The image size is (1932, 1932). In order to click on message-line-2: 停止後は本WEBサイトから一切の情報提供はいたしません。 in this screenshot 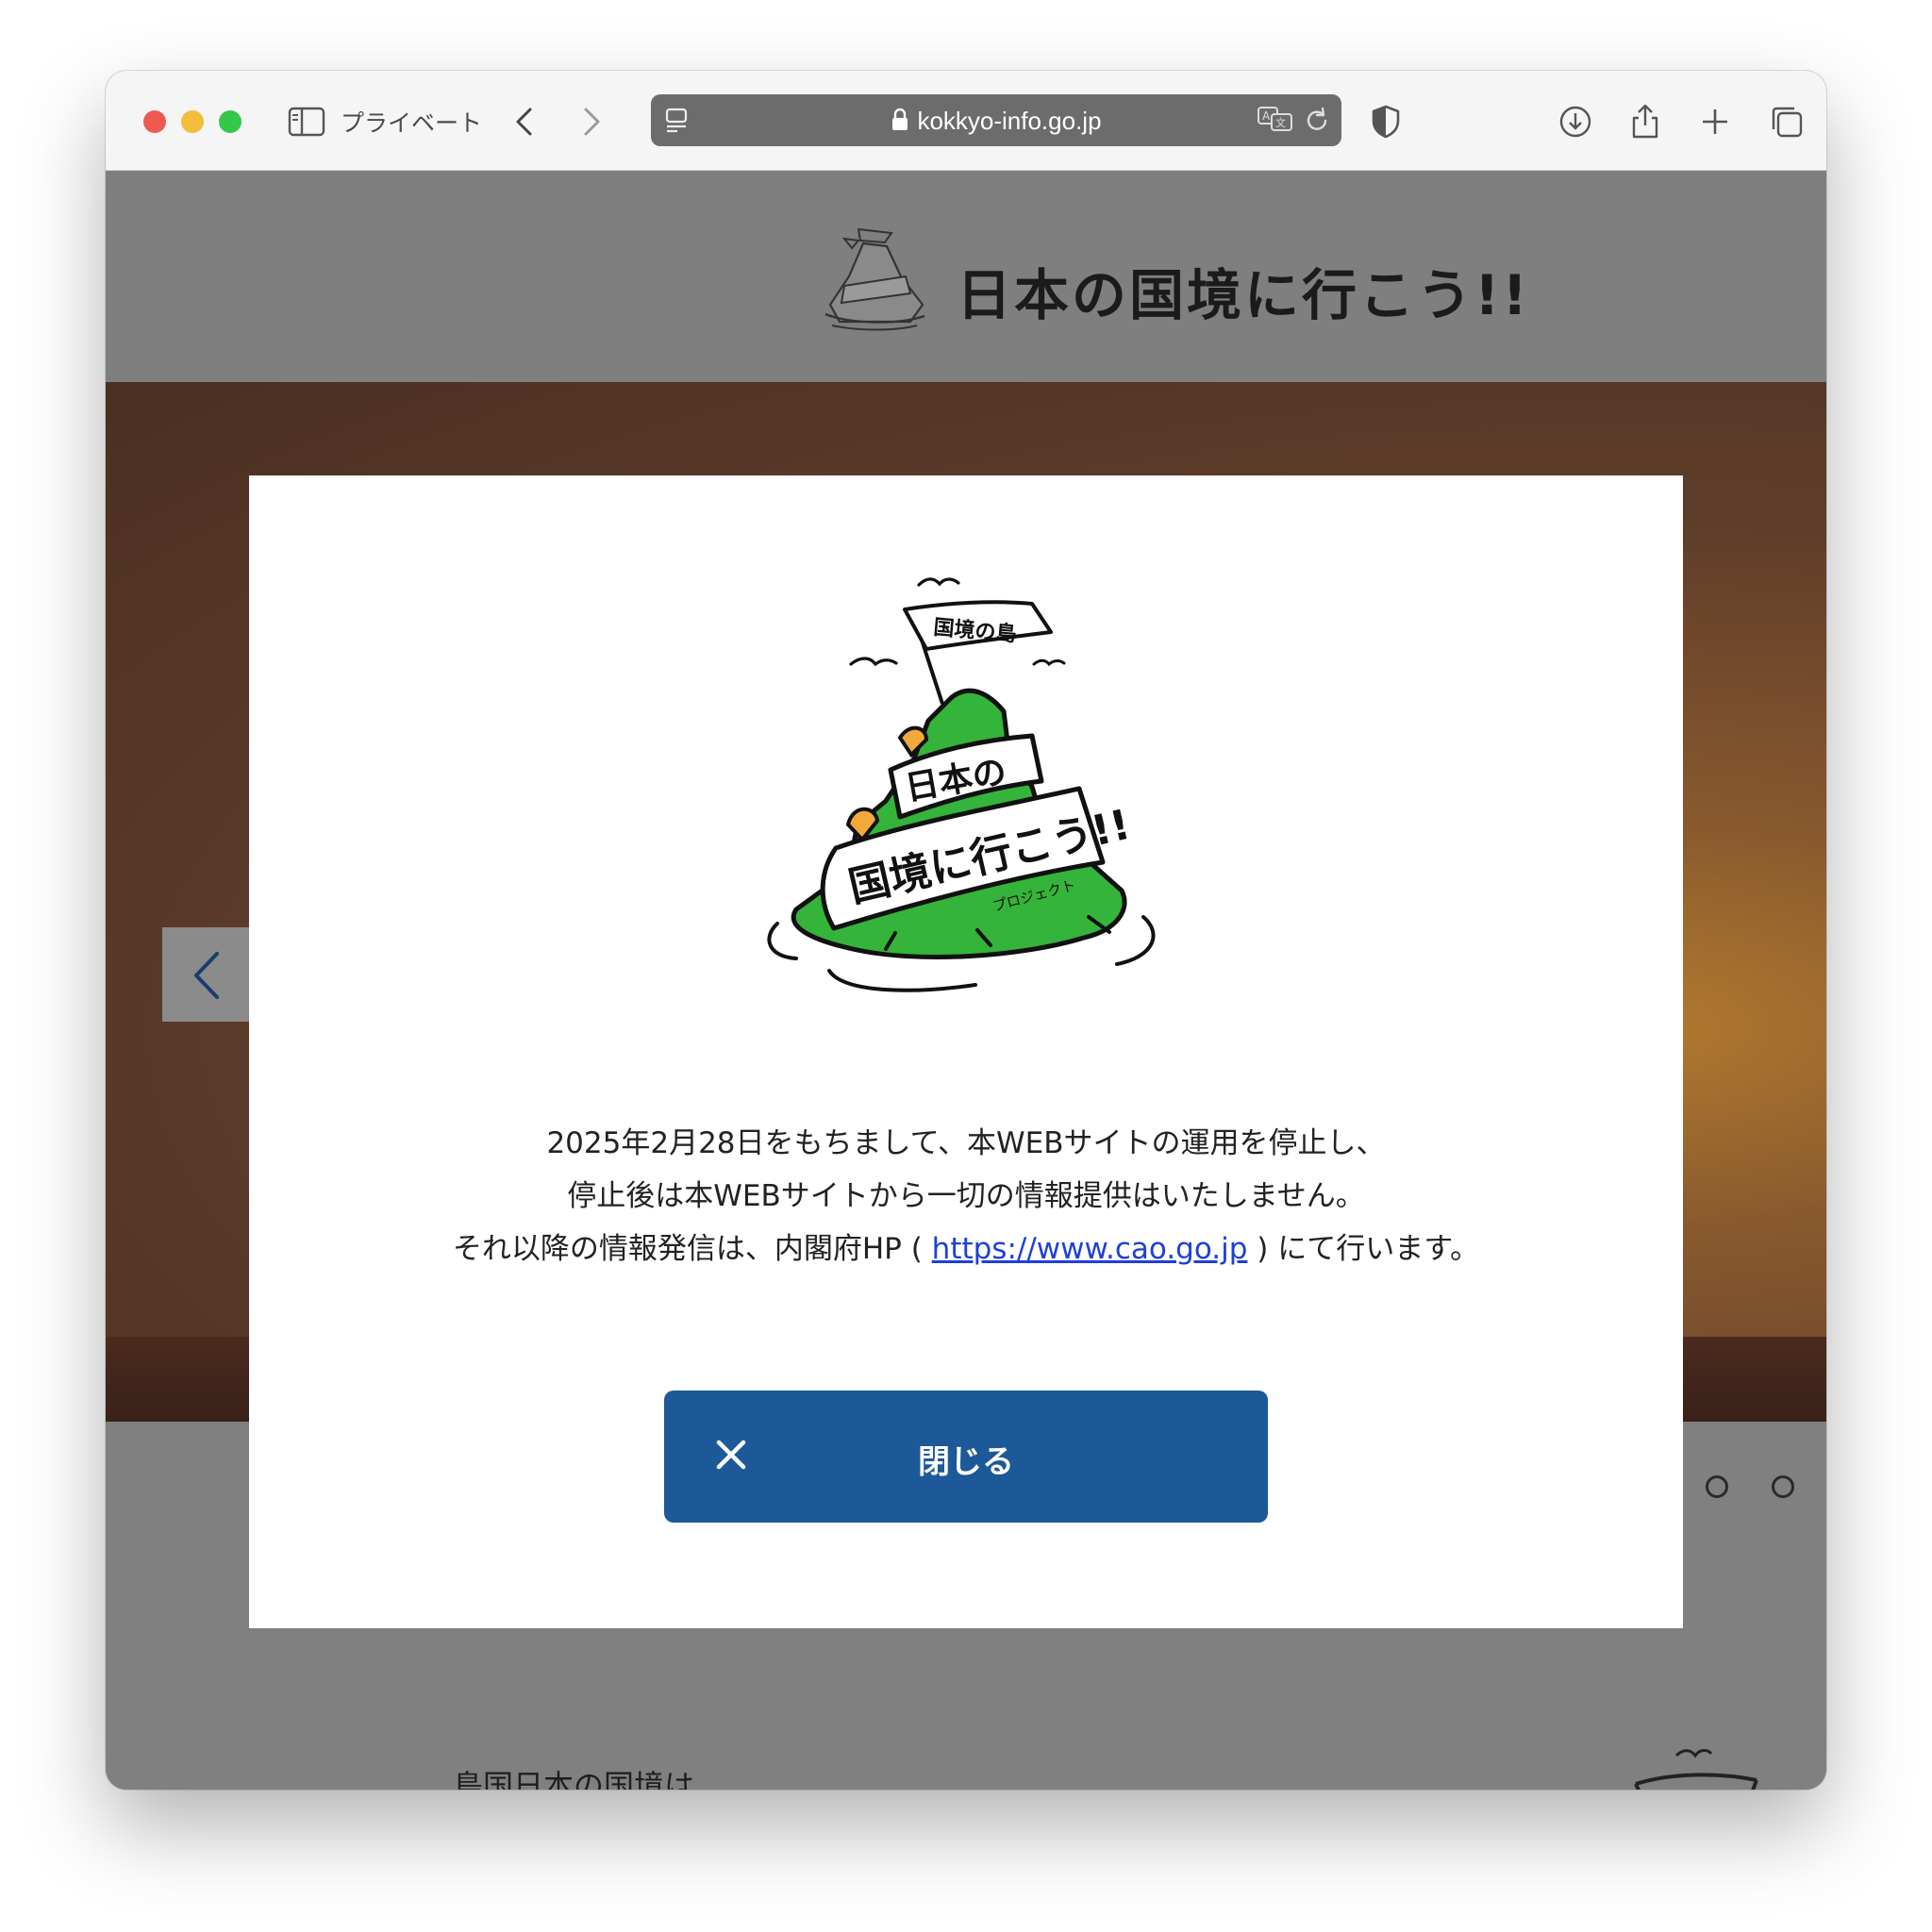, I will do `click(966, 1196)`.